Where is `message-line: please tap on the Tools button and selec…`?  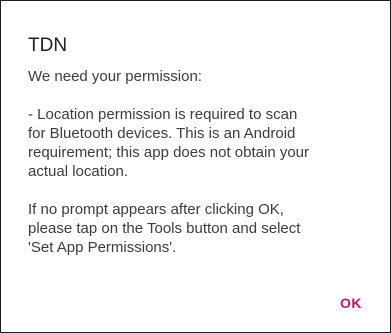
message-line: please tap on the Tools button and selec… is located at coordinates (164, 228).